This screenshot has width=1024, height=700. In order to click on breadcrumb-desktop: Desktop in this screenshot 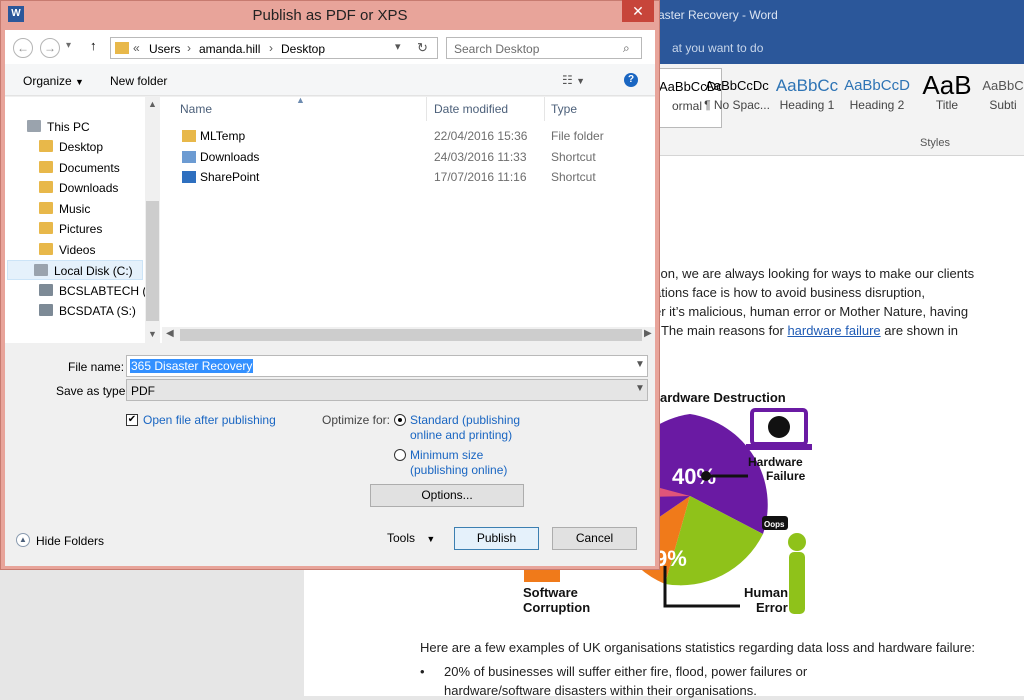, I will do `click(303, 49)`.